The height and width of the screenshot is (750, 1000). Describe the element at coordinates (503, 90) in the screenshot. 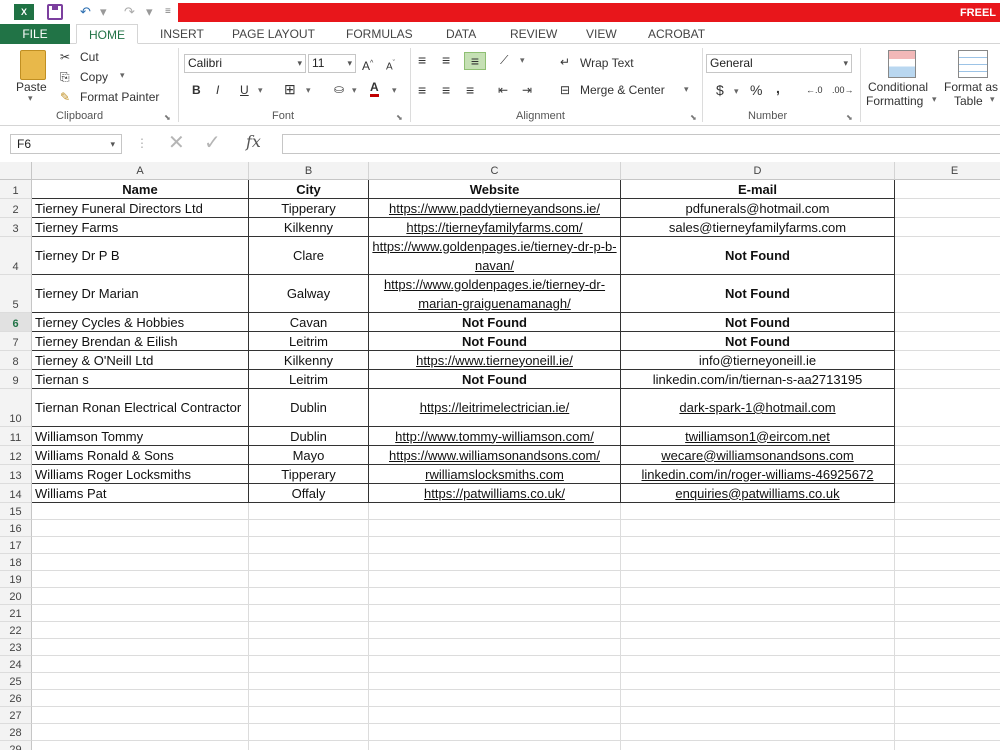

I see `decrease-indent-icon: ⇤` at that location.